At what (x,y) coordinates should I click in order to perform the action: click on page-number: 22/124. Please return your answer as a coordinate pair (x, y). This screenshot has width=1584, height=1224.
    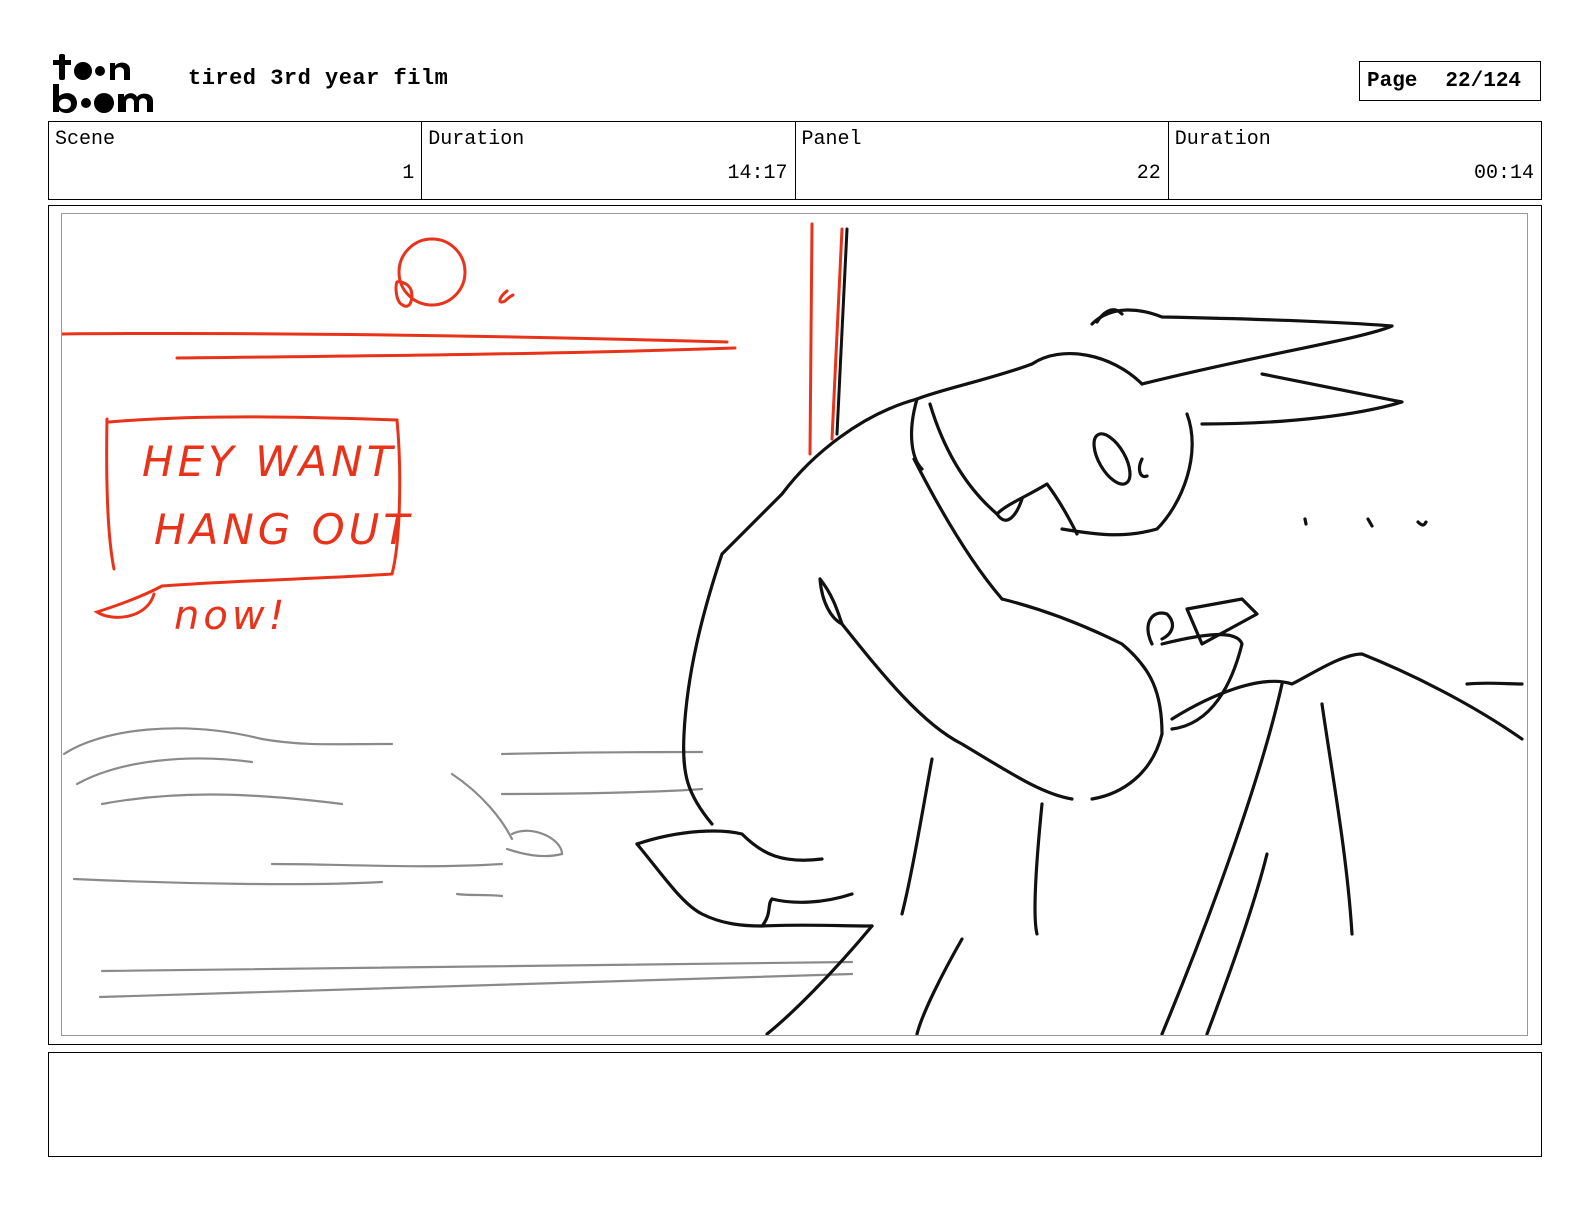
    Looking at the image, I should click on (1483, 81).